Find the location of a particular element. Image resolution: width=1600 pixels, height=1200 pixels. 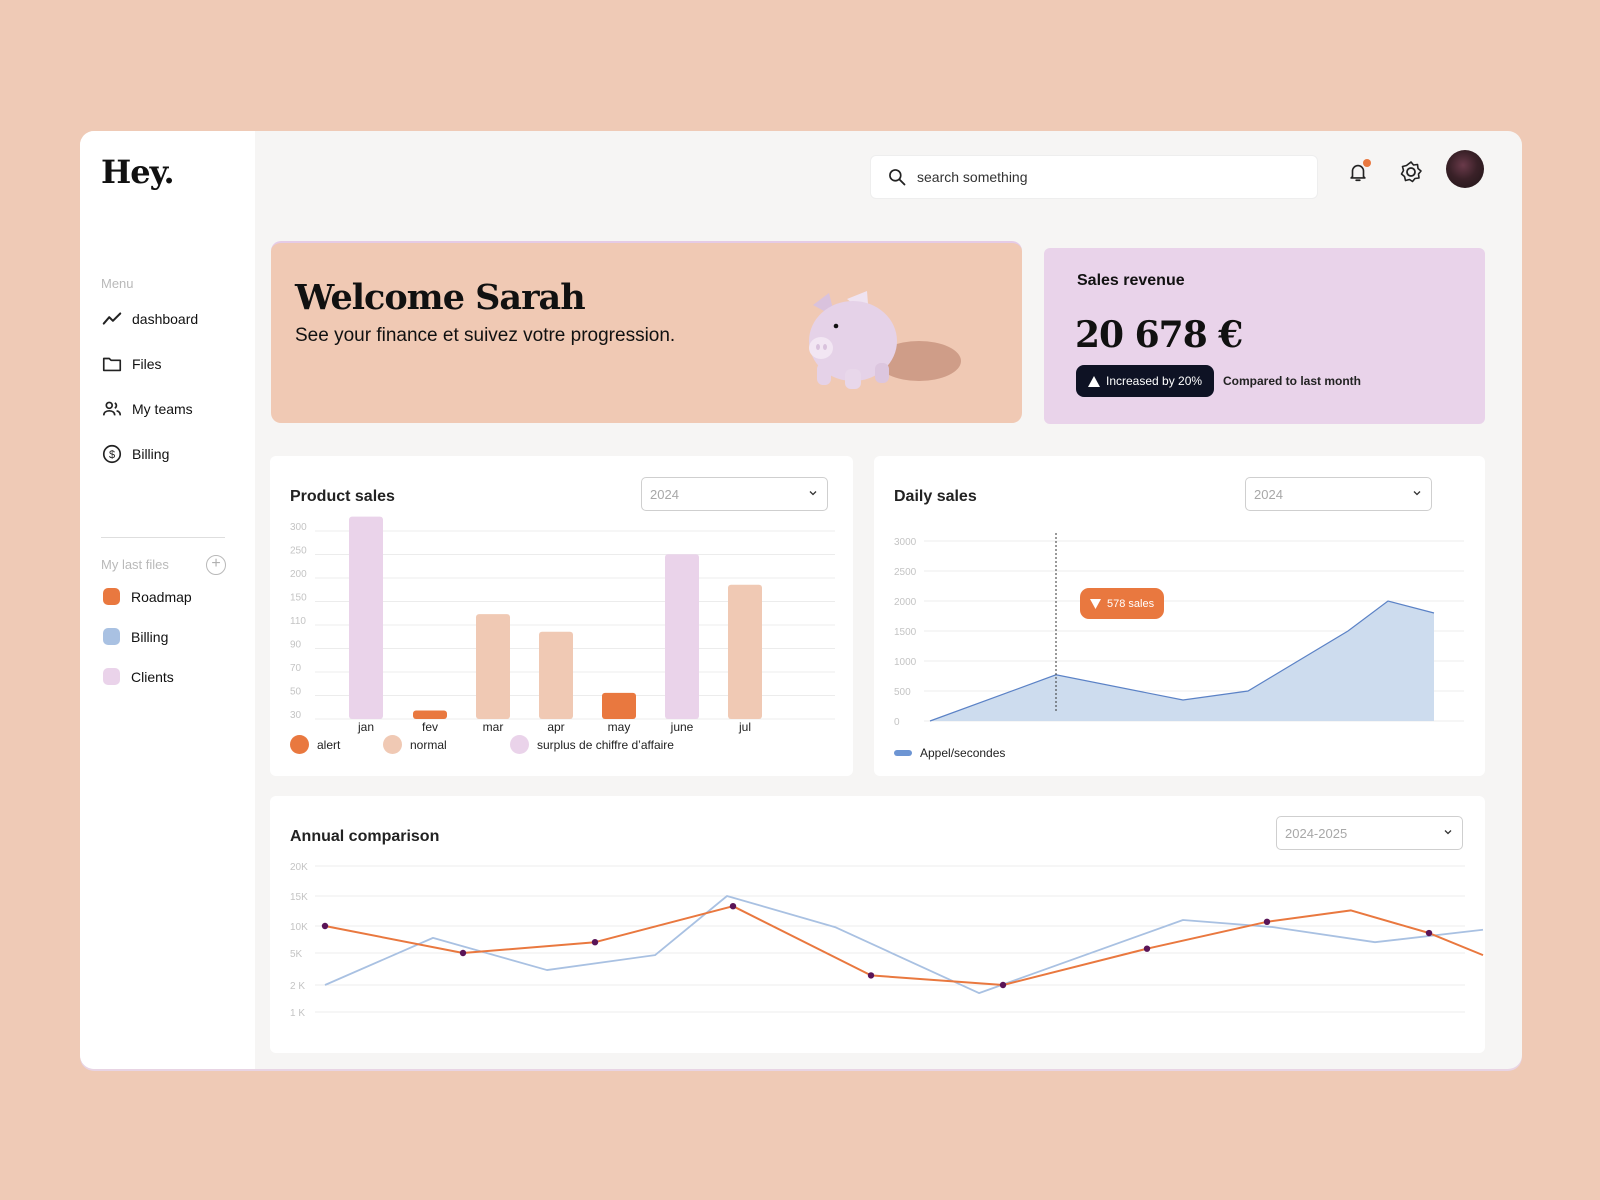

dollar-circle-icon: $ is located at coordinates (112, 454).